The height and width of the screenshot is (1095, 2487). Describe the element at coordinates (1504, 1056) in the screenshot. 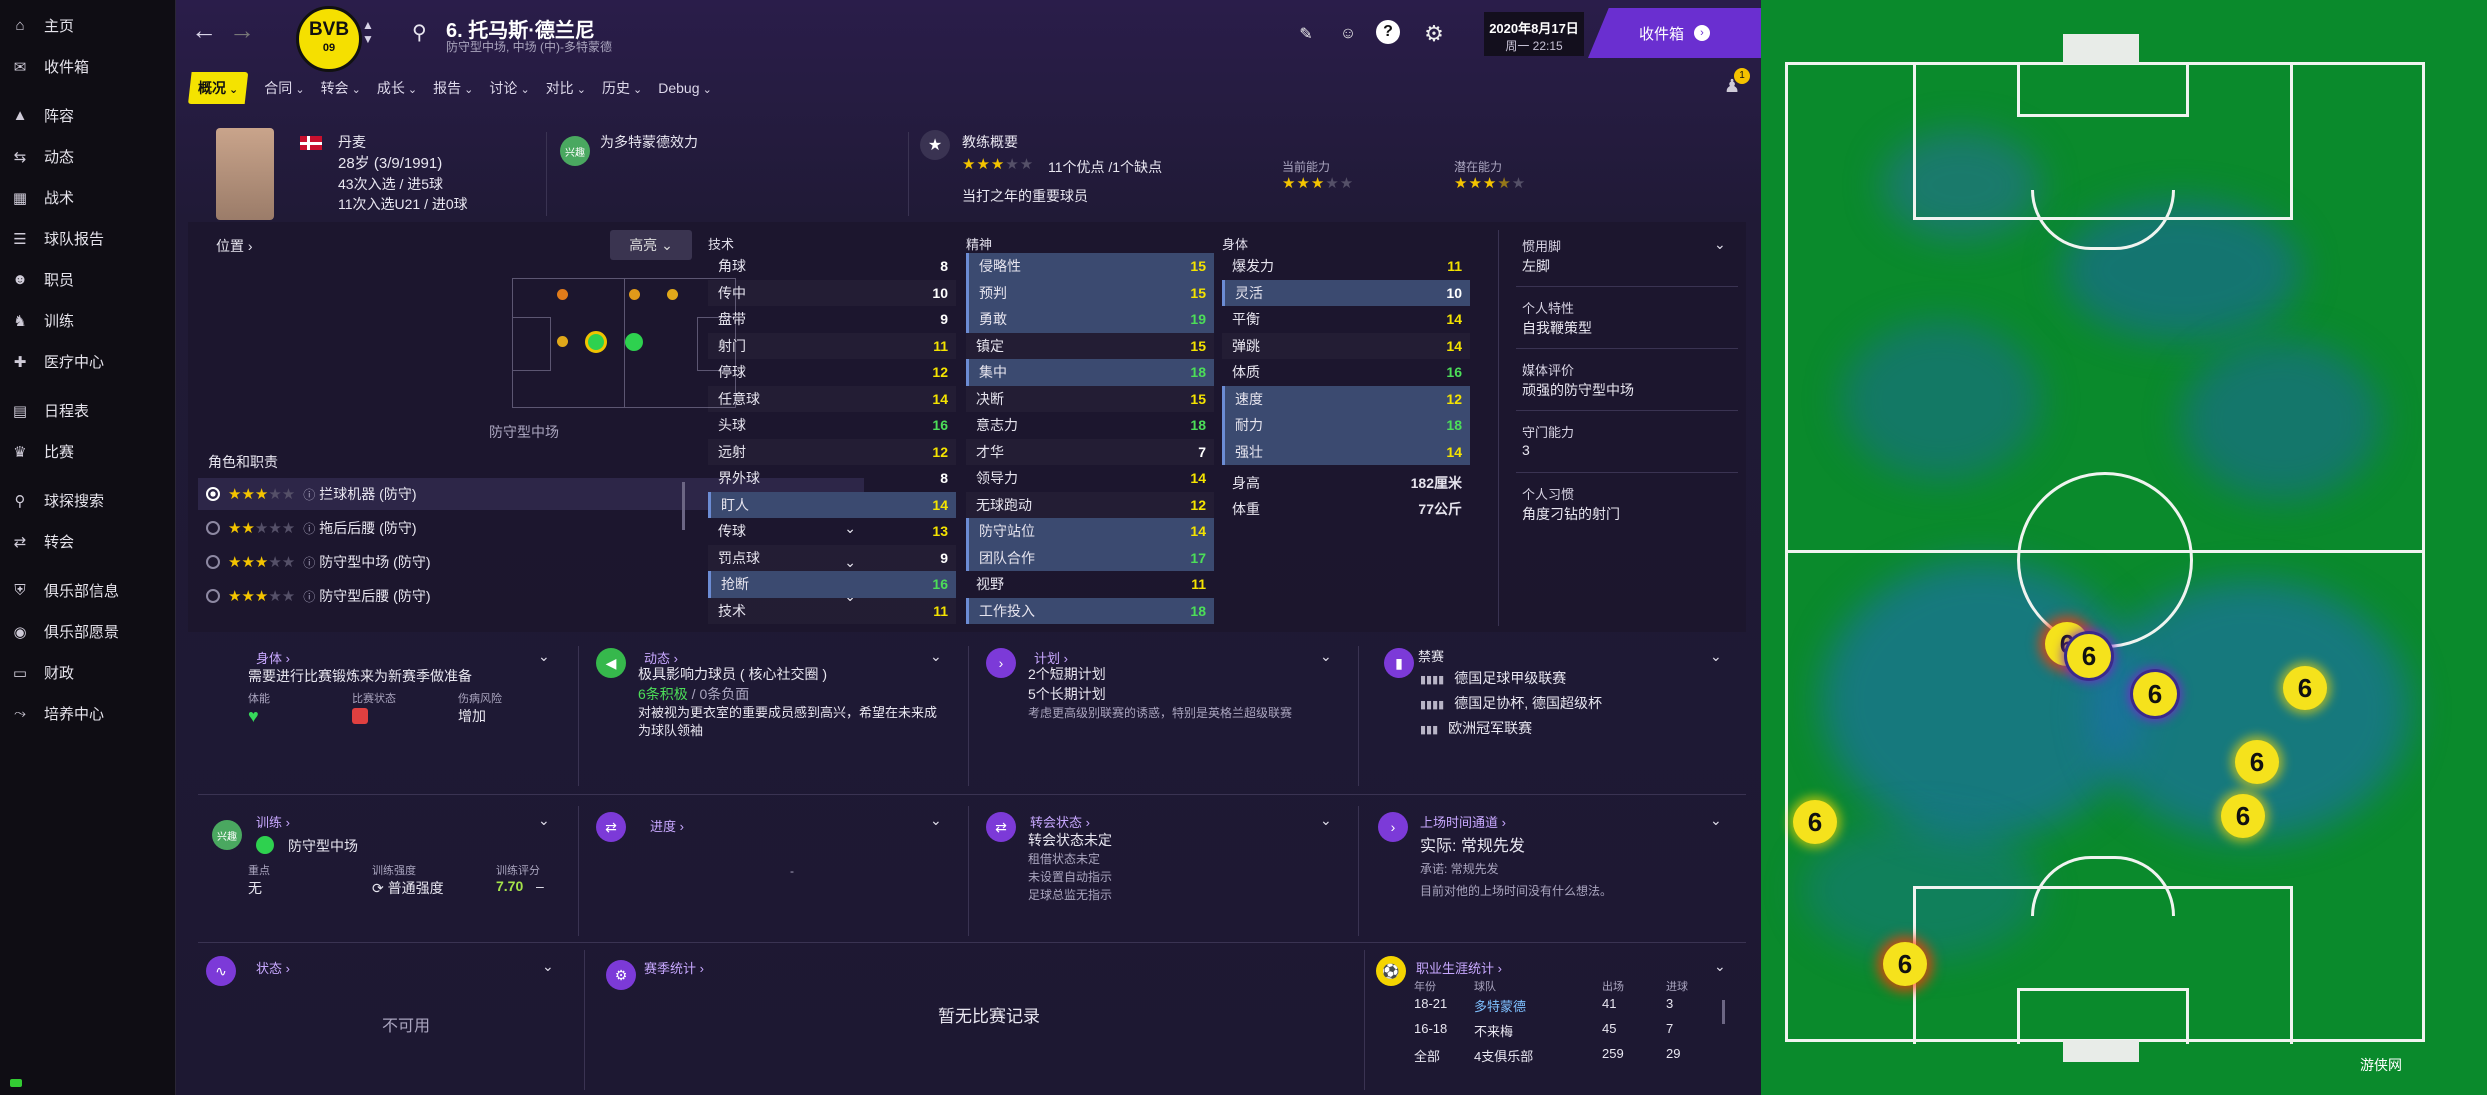

I see `career-team: 4支俱乐部` at that location.